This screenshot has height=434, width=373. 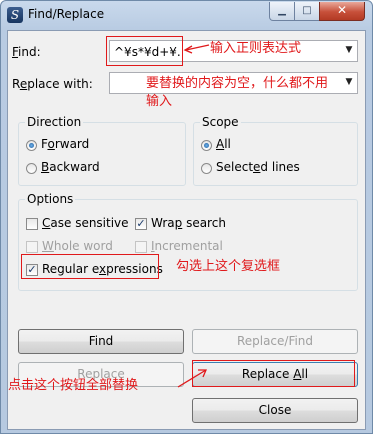 I want to click on replace-all-arrow-icon, so click(x=192, y=378).